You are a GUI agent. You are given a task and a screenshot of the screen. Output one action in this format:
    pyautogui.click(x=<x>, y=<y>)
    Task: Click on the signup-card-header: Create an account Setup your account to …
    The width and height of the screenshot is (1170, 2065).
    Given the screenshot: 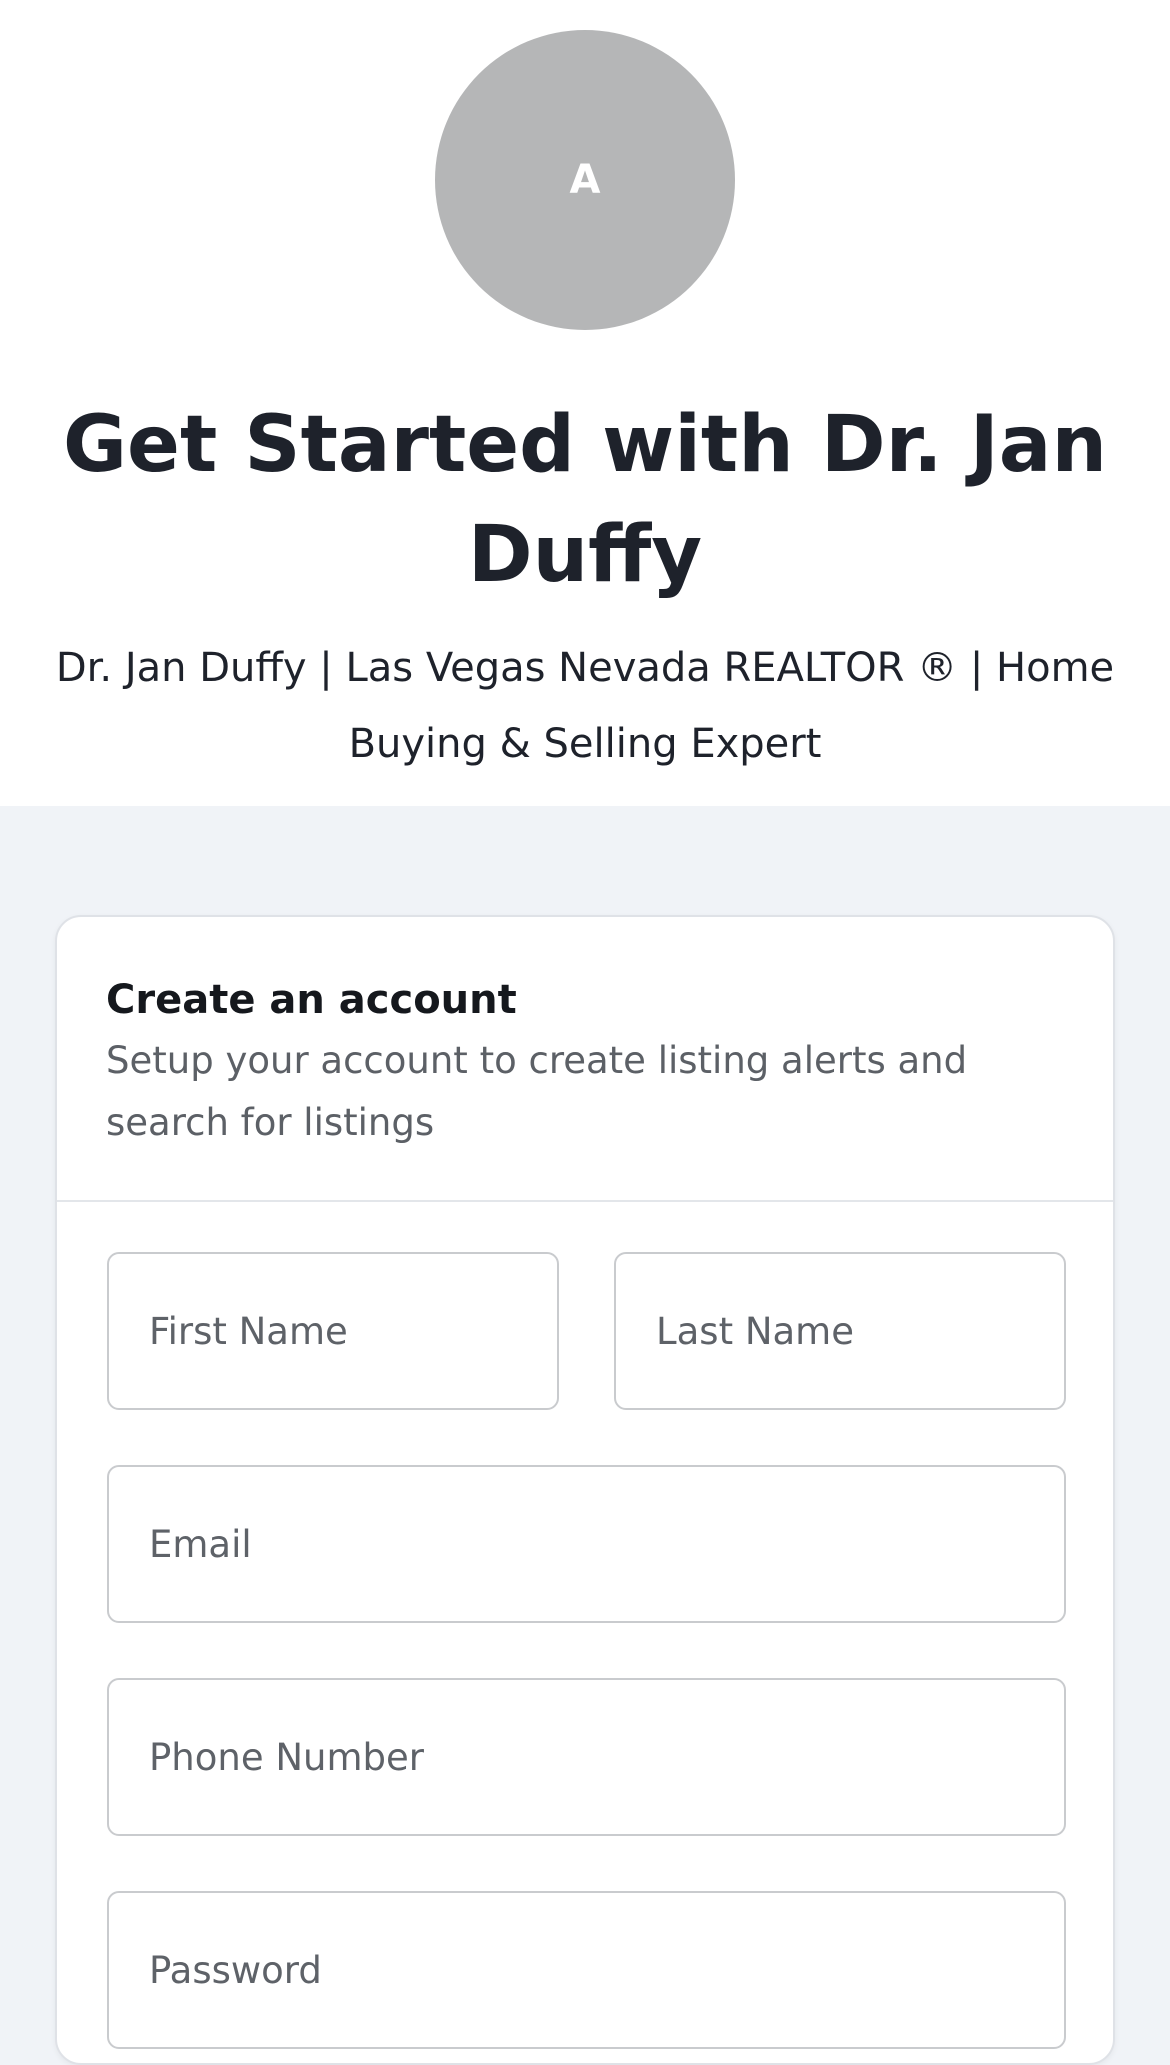 What is the action you would take?
    pyautogui.click(x=585, y=1059)
    